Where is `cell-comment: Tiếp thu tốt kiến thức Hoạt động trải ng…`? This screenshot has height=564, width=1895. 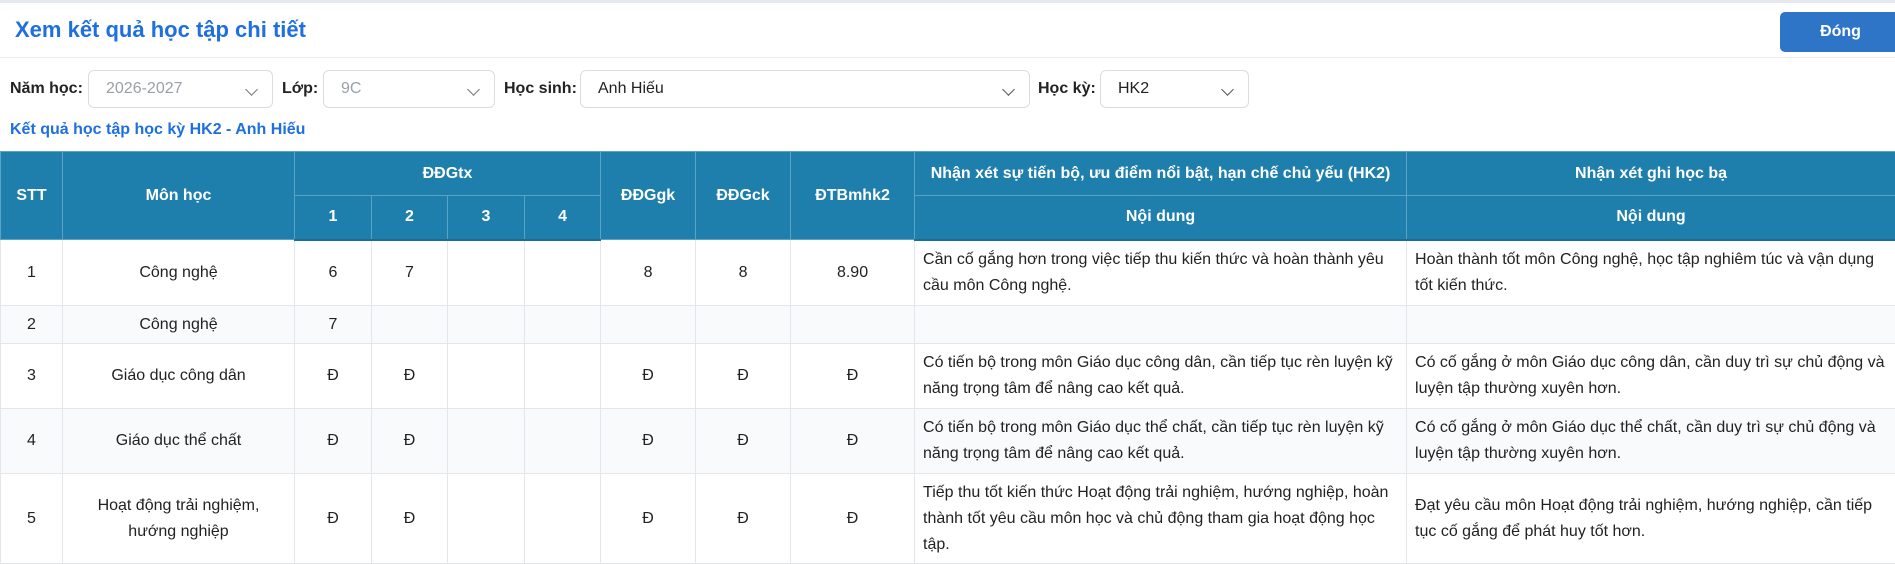 cell-comment: Tiếp thu tốt kiến thức Hoạt động trải ng… is located at coordinates (1161, 519).